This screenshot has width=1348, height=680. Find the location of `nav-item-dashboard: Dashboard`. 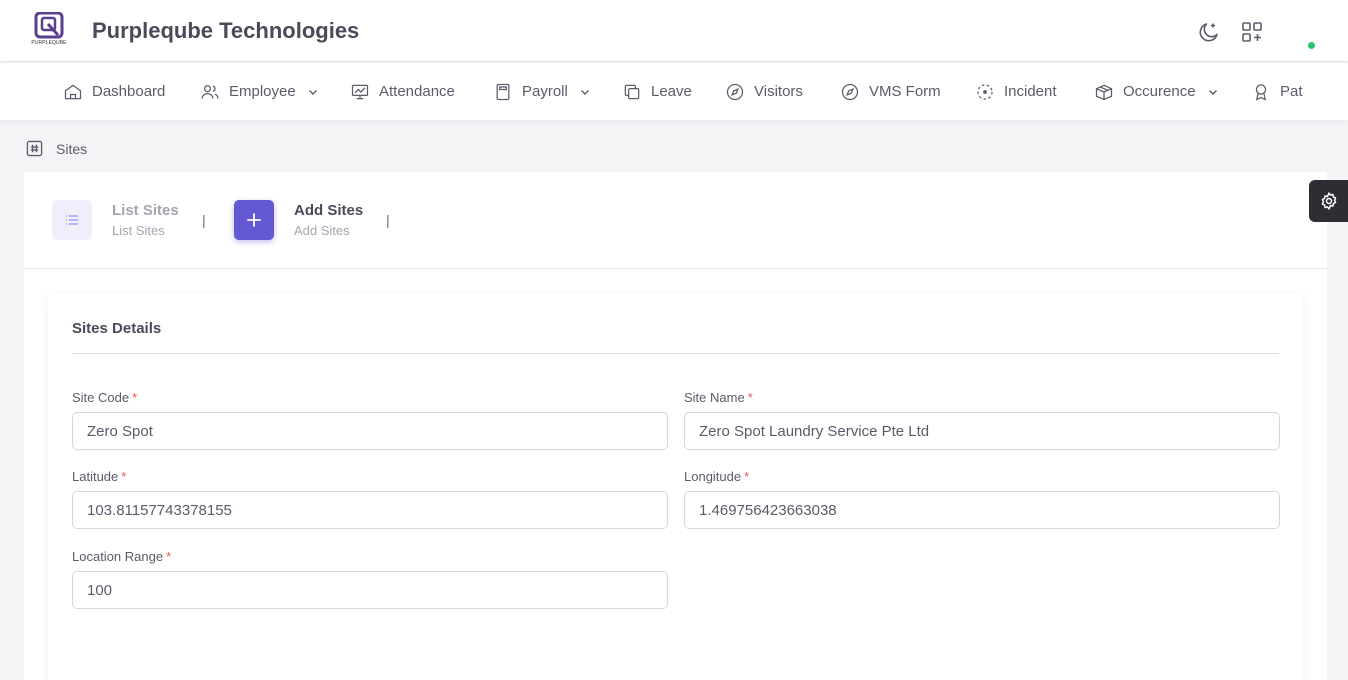

nav-item-dashboard: Dashboard is located at coordinates (114, 91).